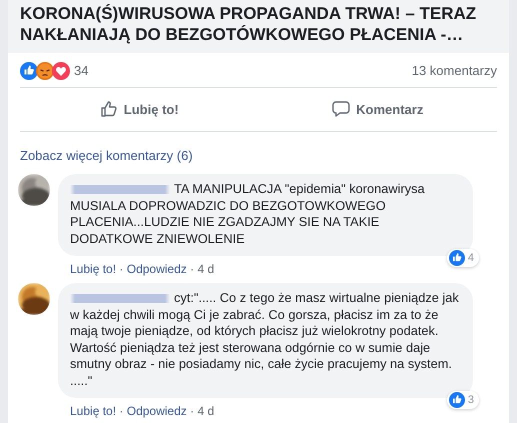 The height and width of the screenshot is (423, 517). I want to click on reaction-count: 34, so click(81, 70).